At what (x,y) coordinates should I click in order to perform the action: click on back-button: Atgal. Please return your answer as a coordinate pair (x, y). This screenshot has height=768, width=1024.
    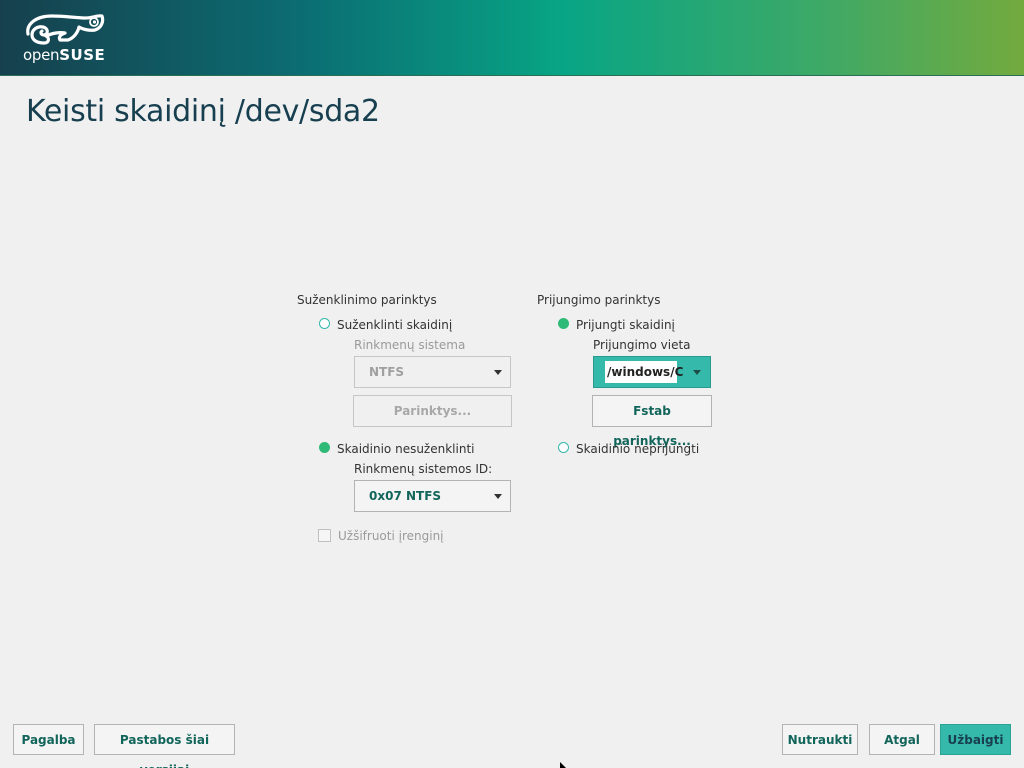
    Looking at the image, I should click on (902, 739).